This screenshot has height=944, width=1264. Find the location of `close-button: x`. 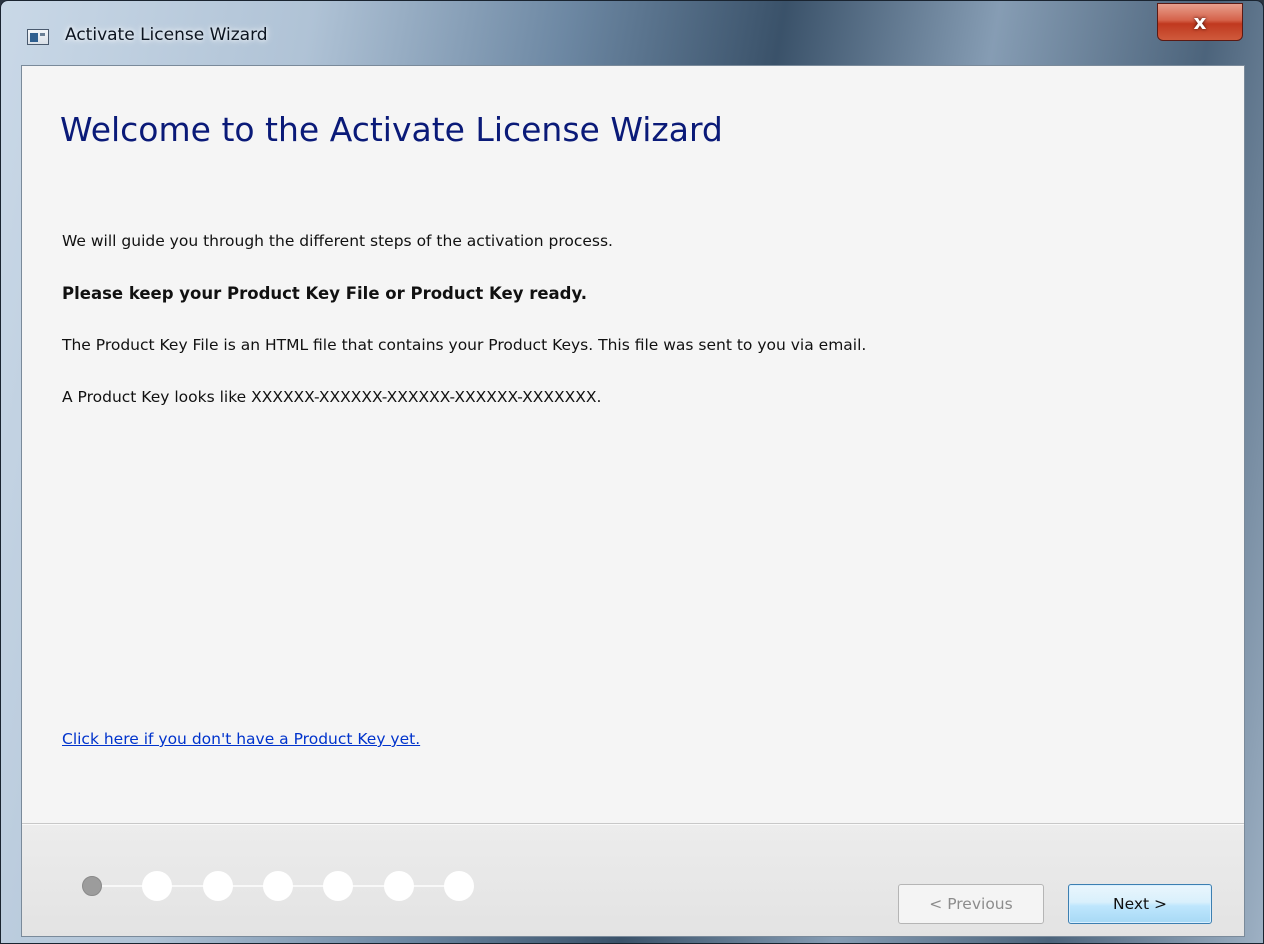

close-button: x is located at coordinates (1200, 22).